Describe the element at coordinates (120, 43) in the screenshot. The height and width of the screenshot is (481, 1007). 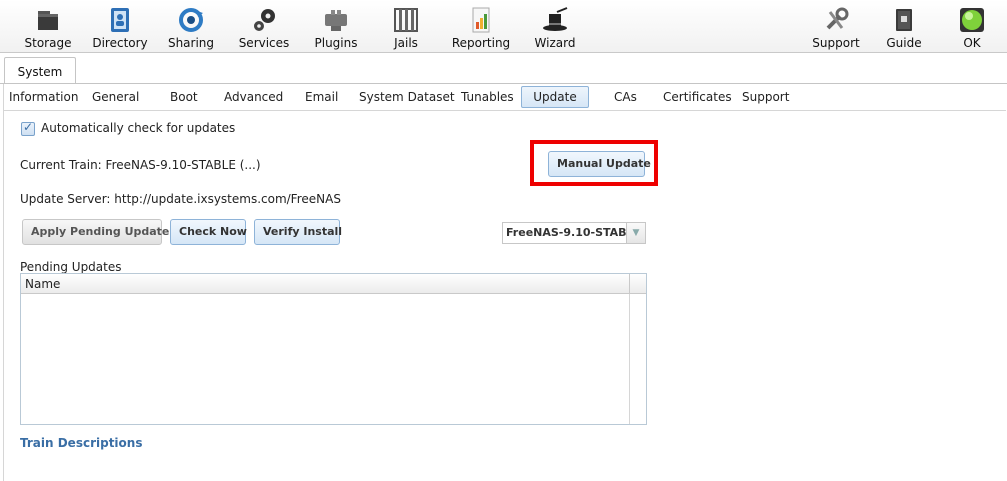
I see `directory-label: Directory` at that location.